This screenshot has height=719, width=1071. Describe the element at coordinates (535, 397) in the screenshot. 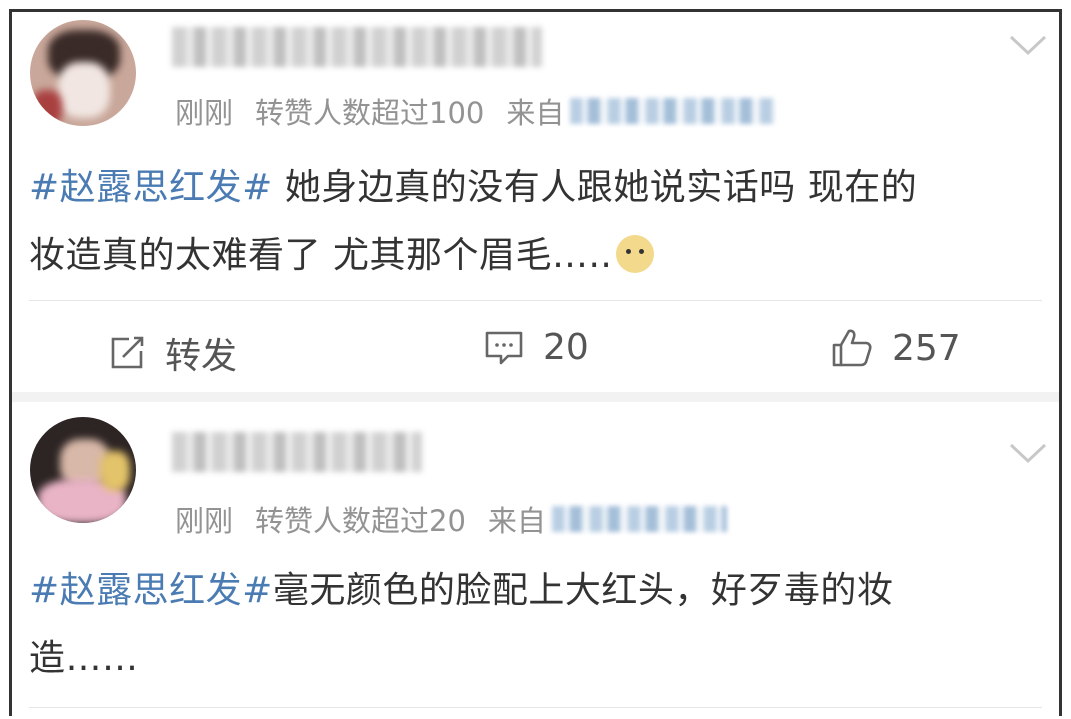

I see `post-separator` at that location.